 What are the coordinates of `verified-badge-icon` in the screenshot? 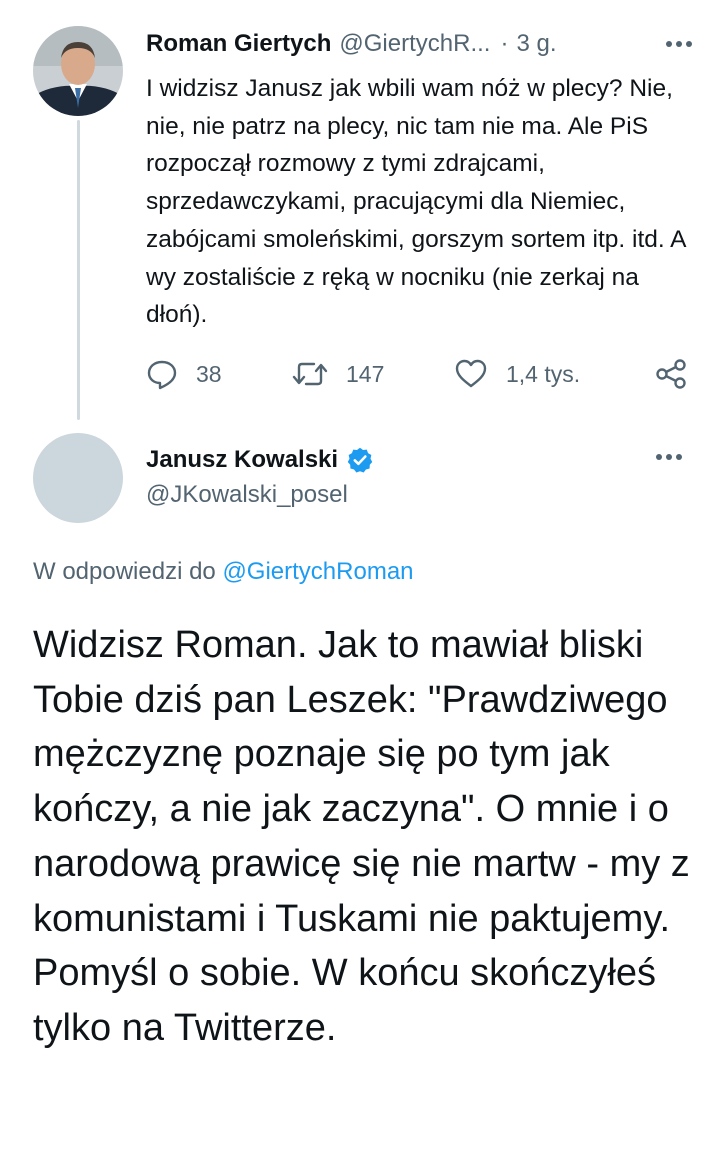 It's located at (360, 460).